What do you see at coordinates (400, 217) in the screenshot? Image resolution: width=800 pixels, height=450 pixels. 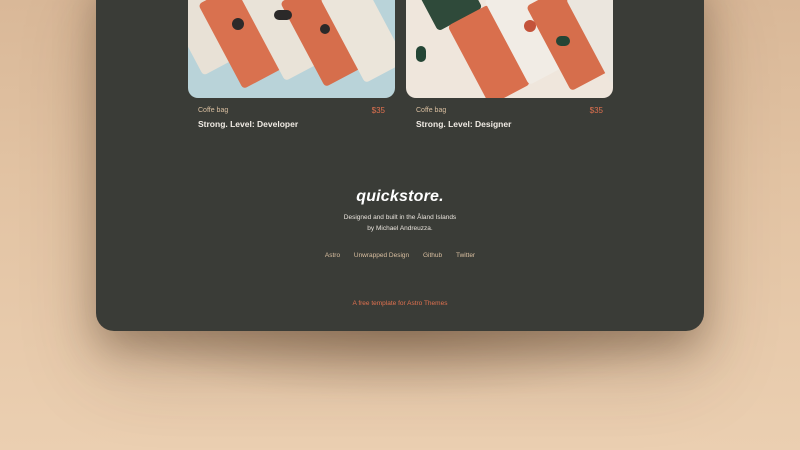 I see `tagline-line-1: Designed and built in the Åland Islands` at bounding box center [400, 217].